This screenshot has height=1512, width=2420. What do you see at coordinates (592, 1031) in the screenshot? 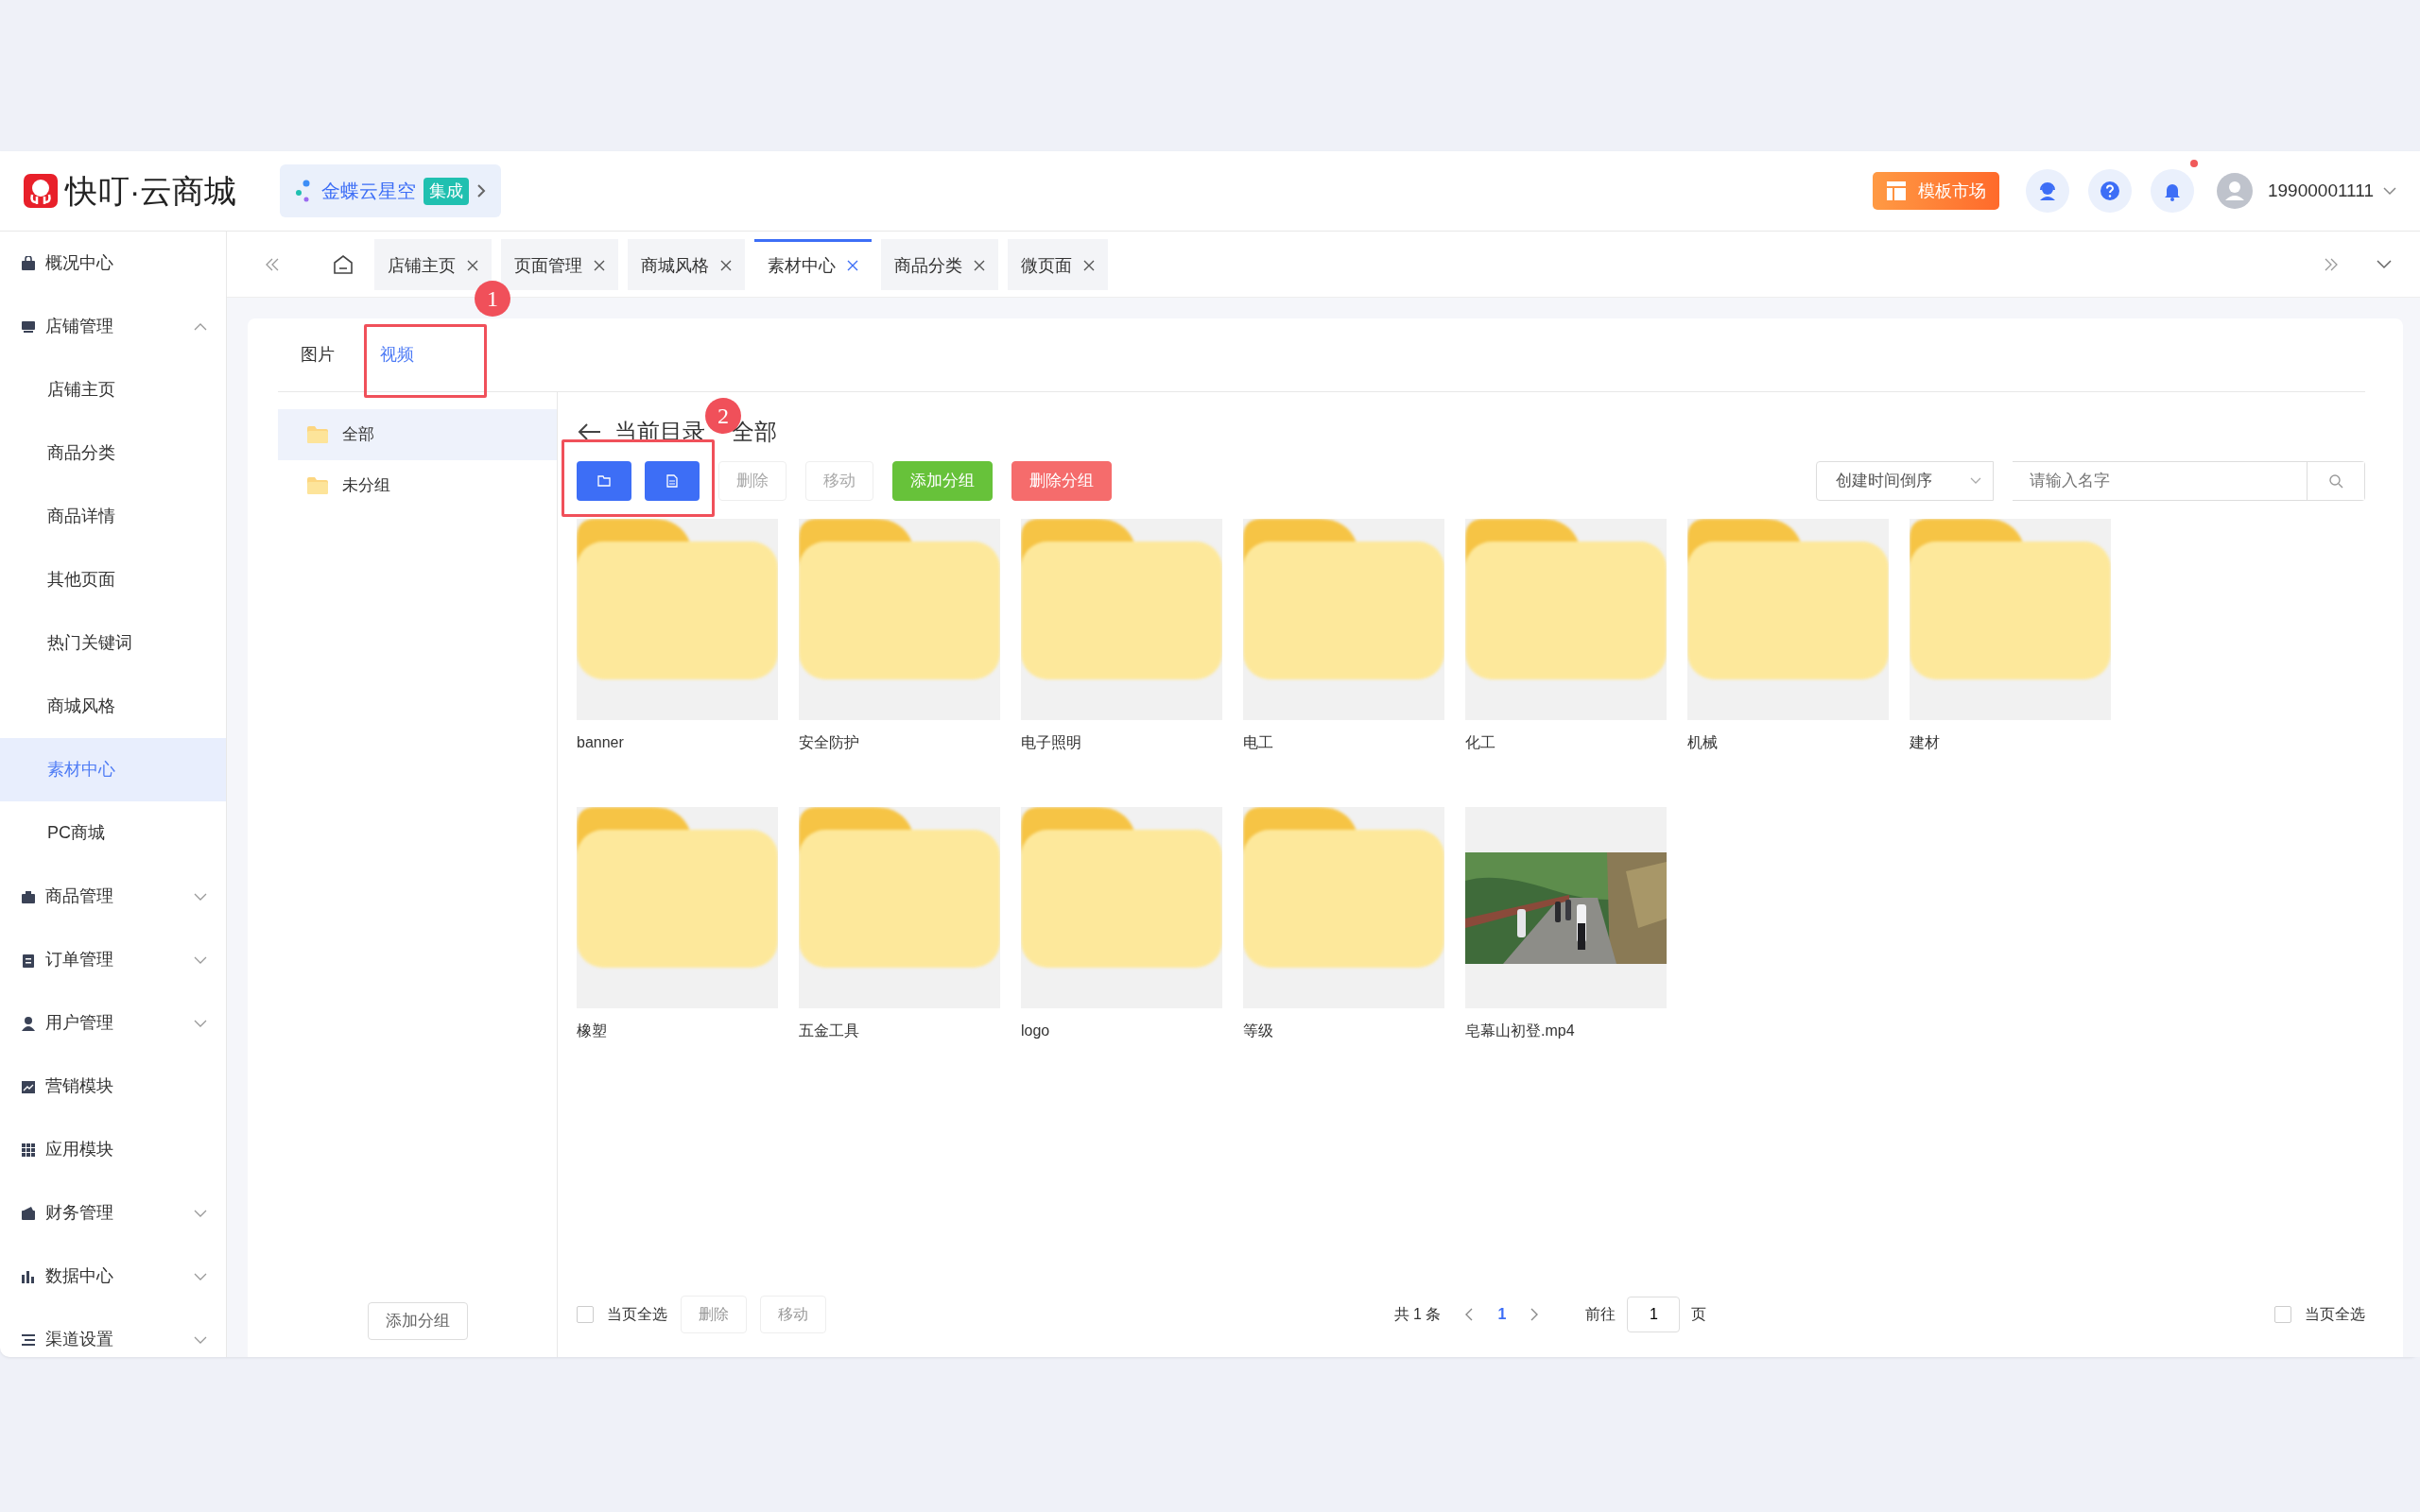
I see `file-name: 橡塑` at bounding box center [592, 1031].